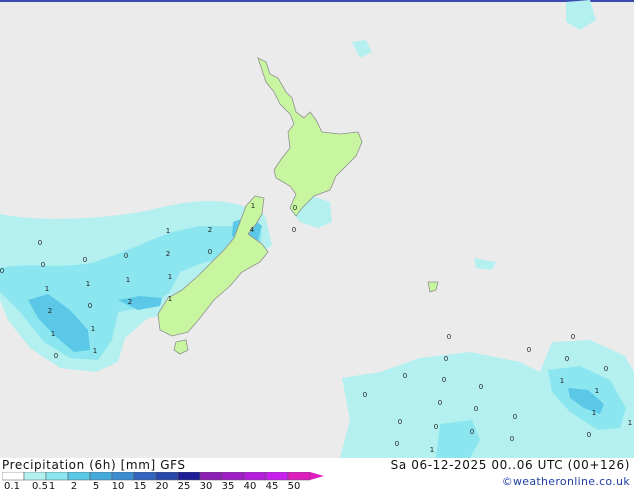  Describe the element at coordinates (510, 465) in the screenshot. I see `forecast-time: Sa 06-12-2025 00..06 UTC (00+126)` at that location.